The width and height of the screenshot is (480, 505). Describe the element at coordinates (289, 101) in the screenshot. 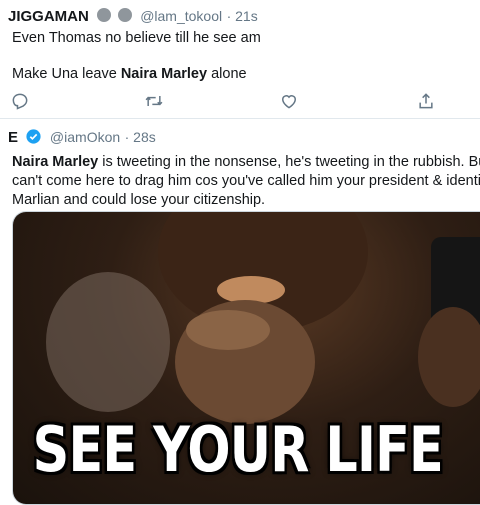

I see `like-icon` at that location.